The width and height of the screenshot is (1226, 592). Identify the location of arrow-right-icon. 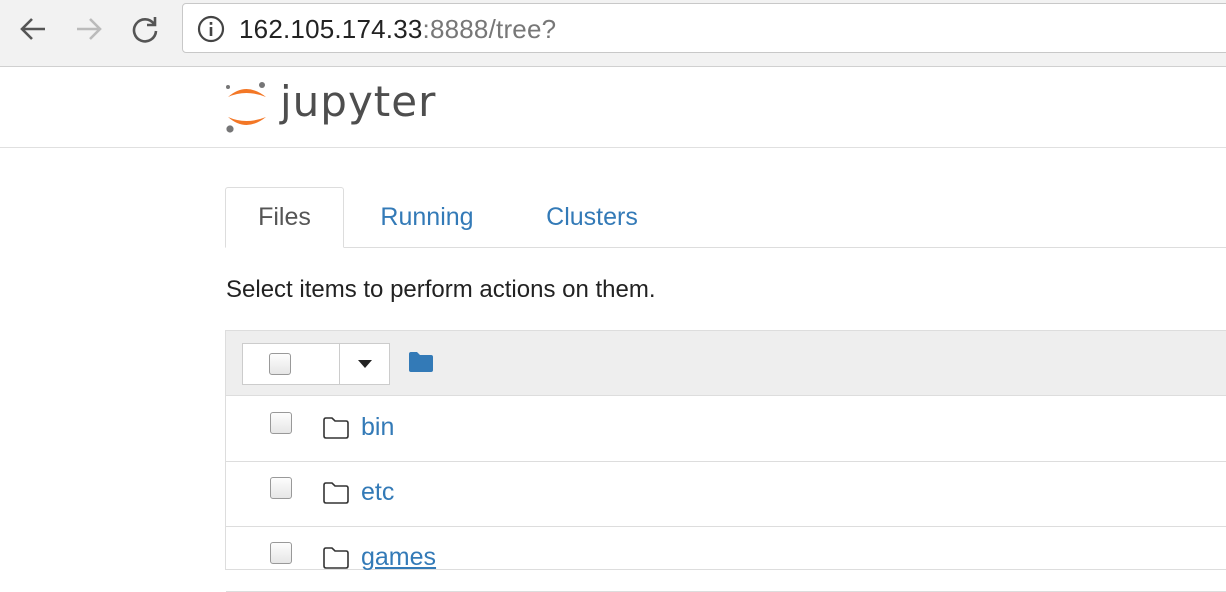
(89, 29).